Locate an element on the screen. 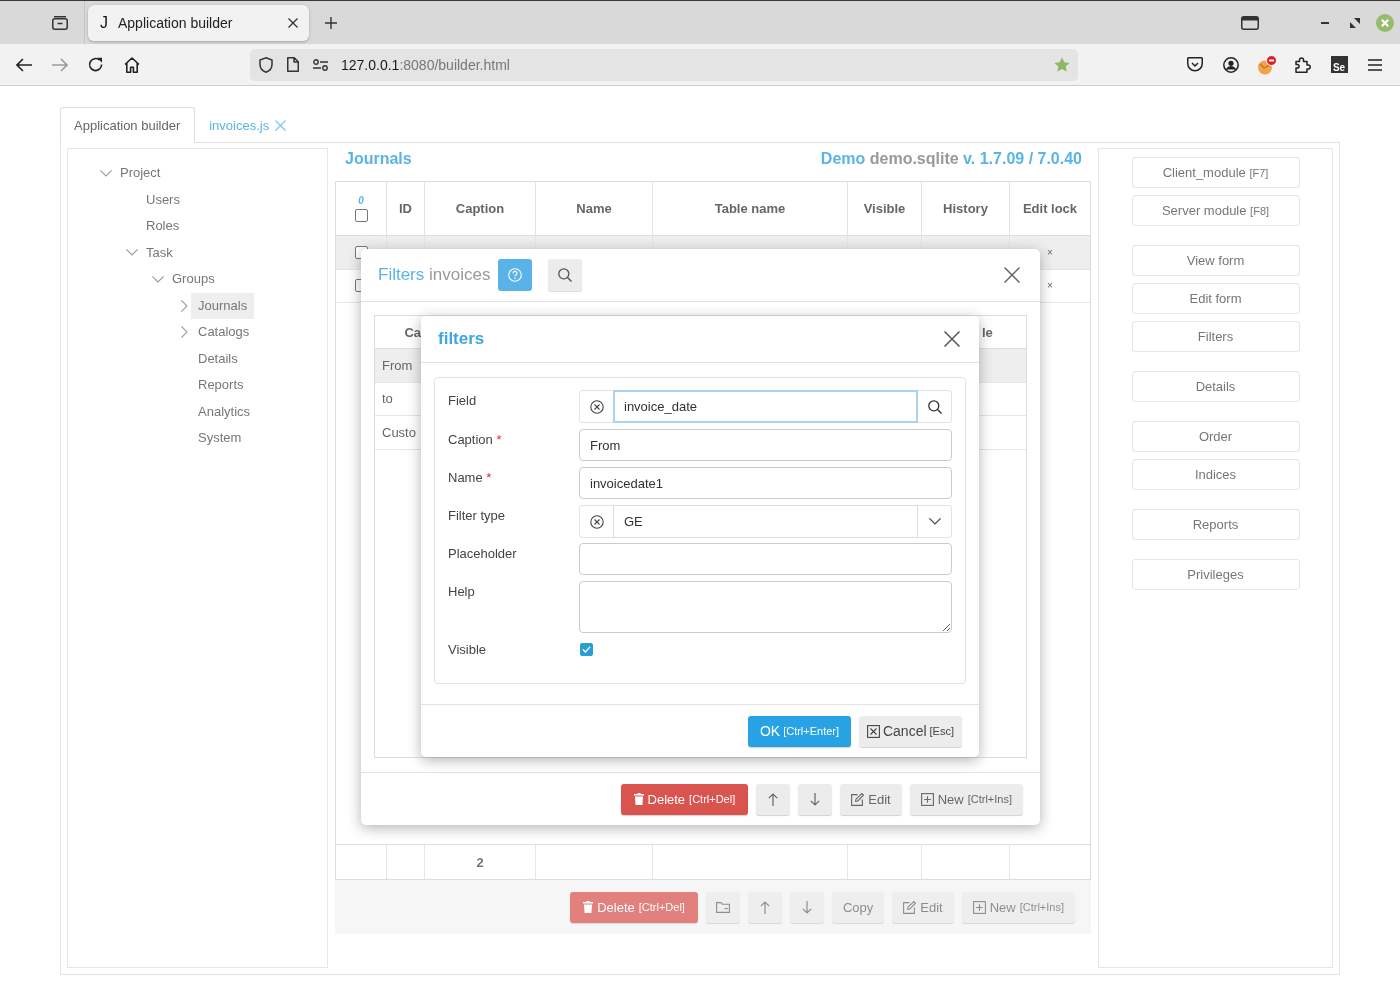  star-icon is located at coordinates (1062, 64).